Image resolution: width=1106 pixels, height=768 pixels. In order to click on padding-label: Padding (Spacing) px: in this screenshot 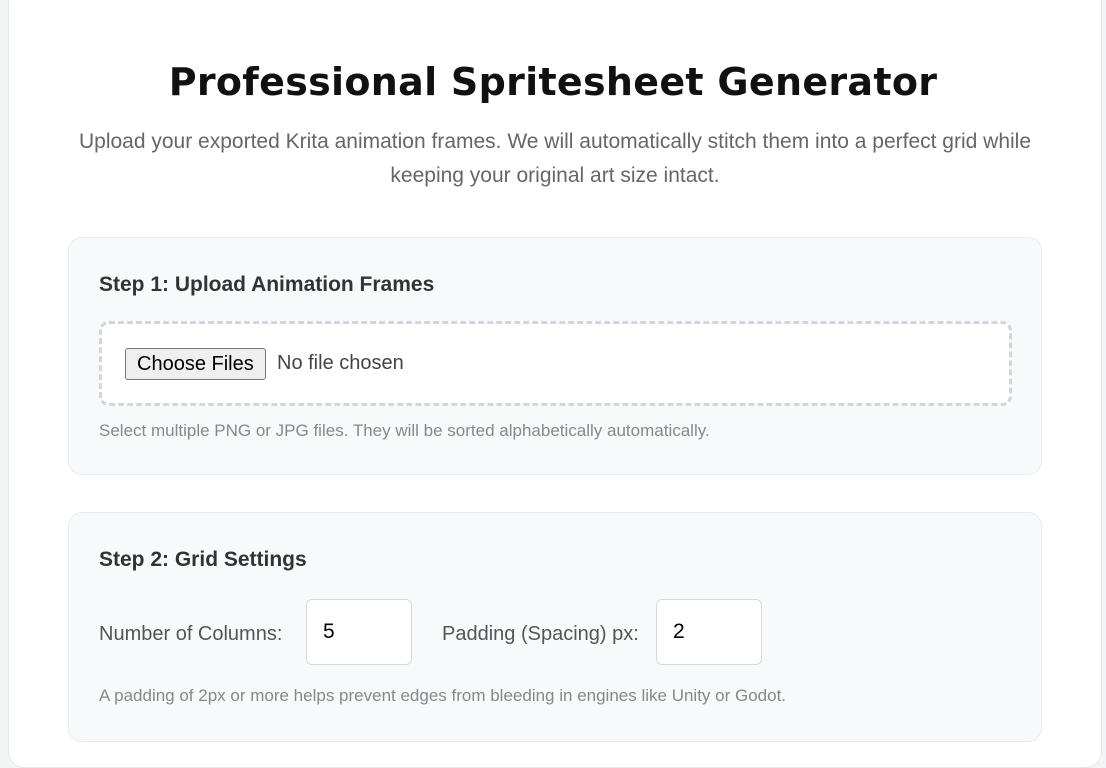, I will do `click(540, 634)`.